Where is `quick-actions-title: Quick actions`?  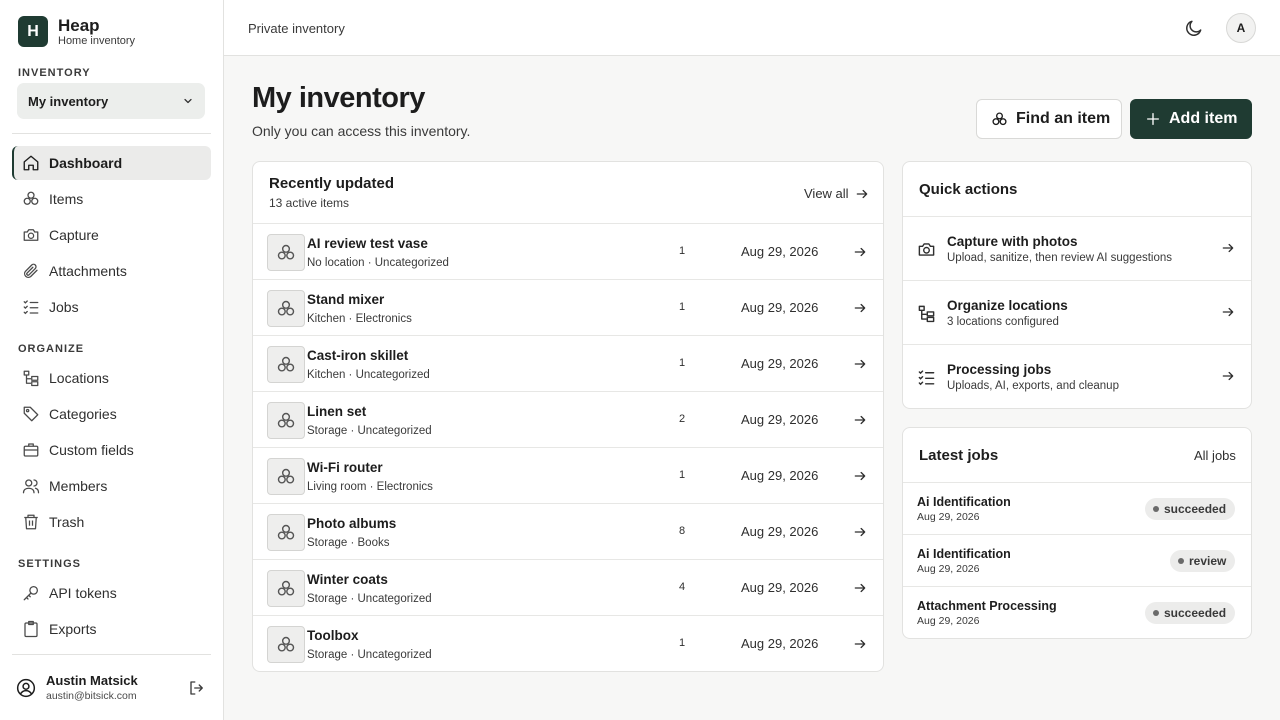 quick-actions-title: Quick actions is located at coordinates (968, 189).